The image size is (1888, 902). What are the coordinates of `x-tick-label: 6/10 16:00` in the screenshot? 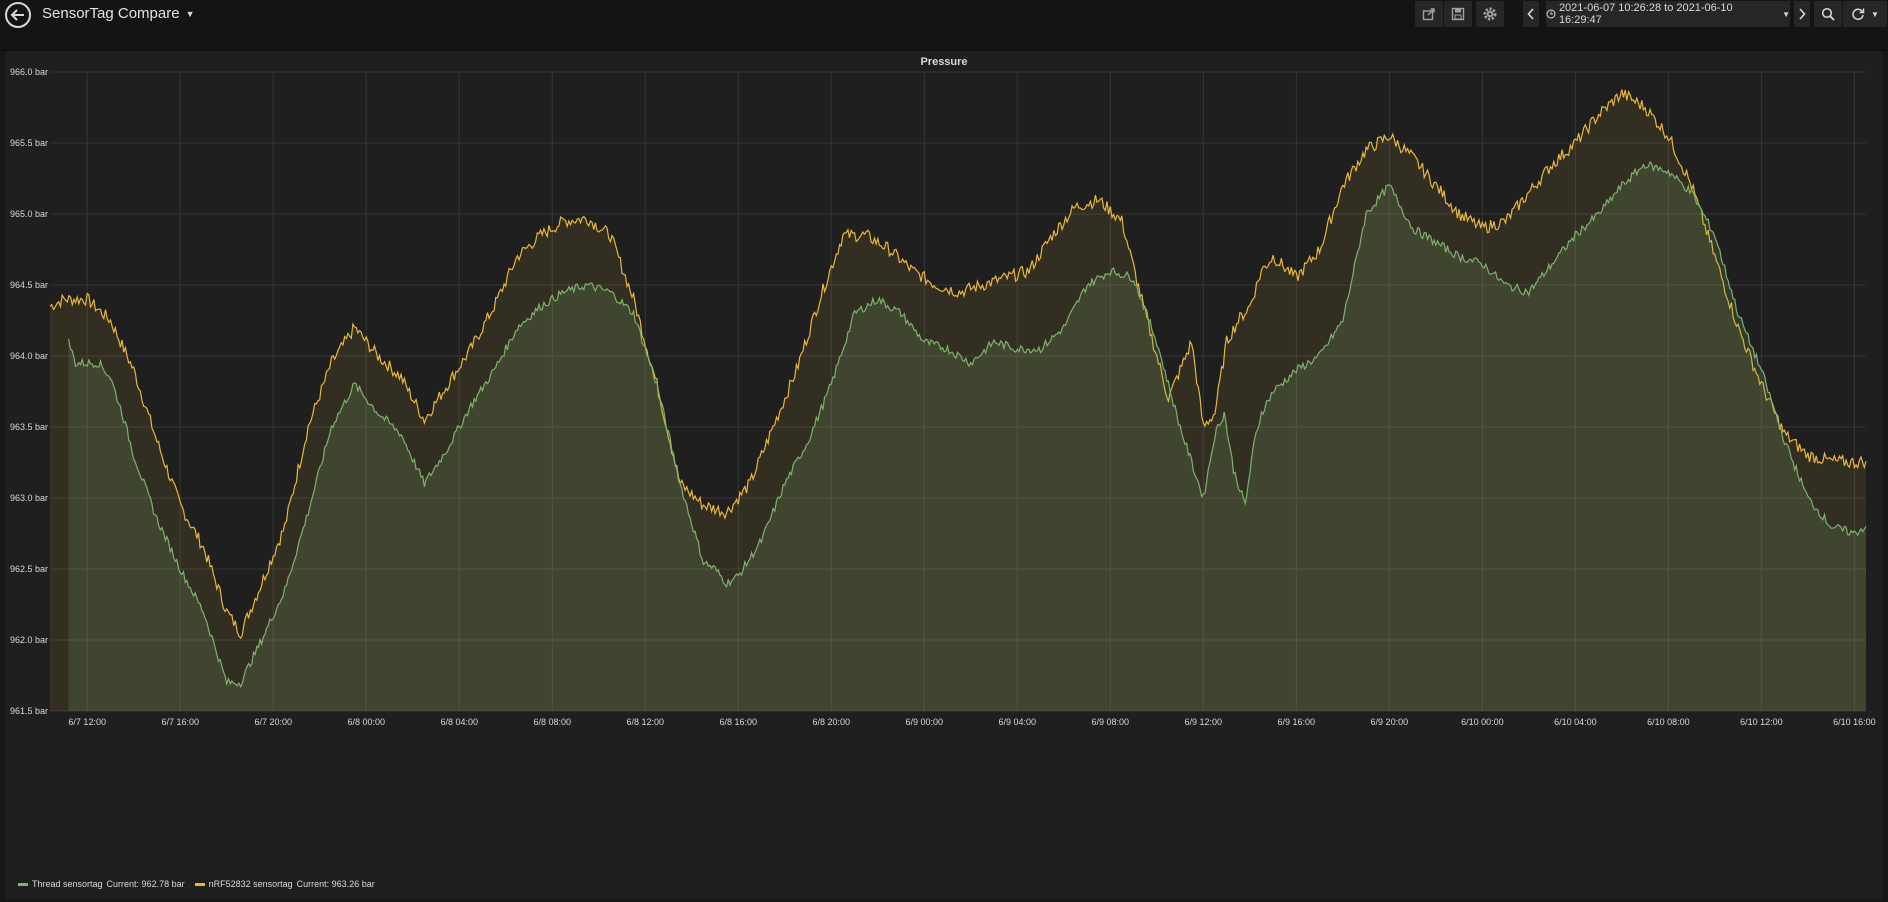 It's located at (1854, 722).